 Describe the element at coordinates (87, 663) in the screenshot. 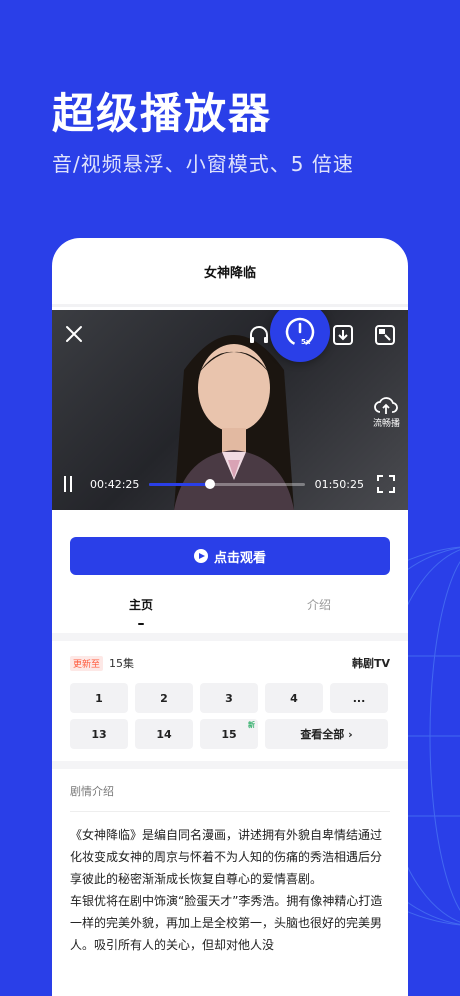

I see `update-badge: 更新至` at that location.